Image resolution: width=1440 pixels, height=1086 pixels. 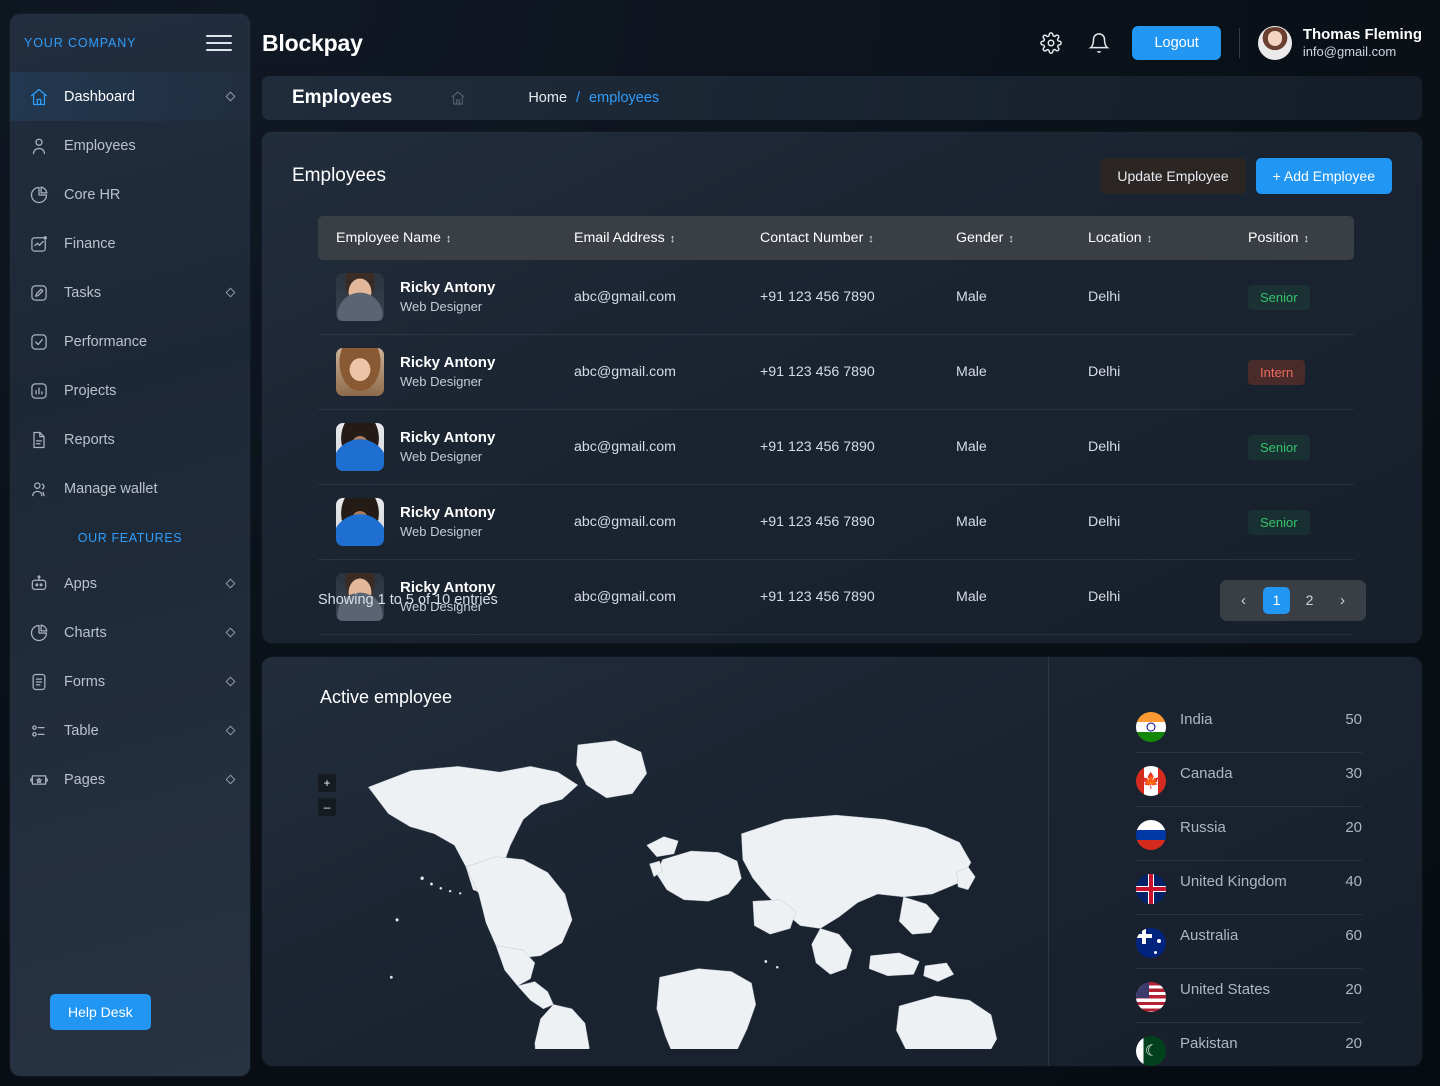 What do you see at coordinates (1249, 726) in the screenshot?
I see `list-item: India 50` at bounding box center [1249, 726].